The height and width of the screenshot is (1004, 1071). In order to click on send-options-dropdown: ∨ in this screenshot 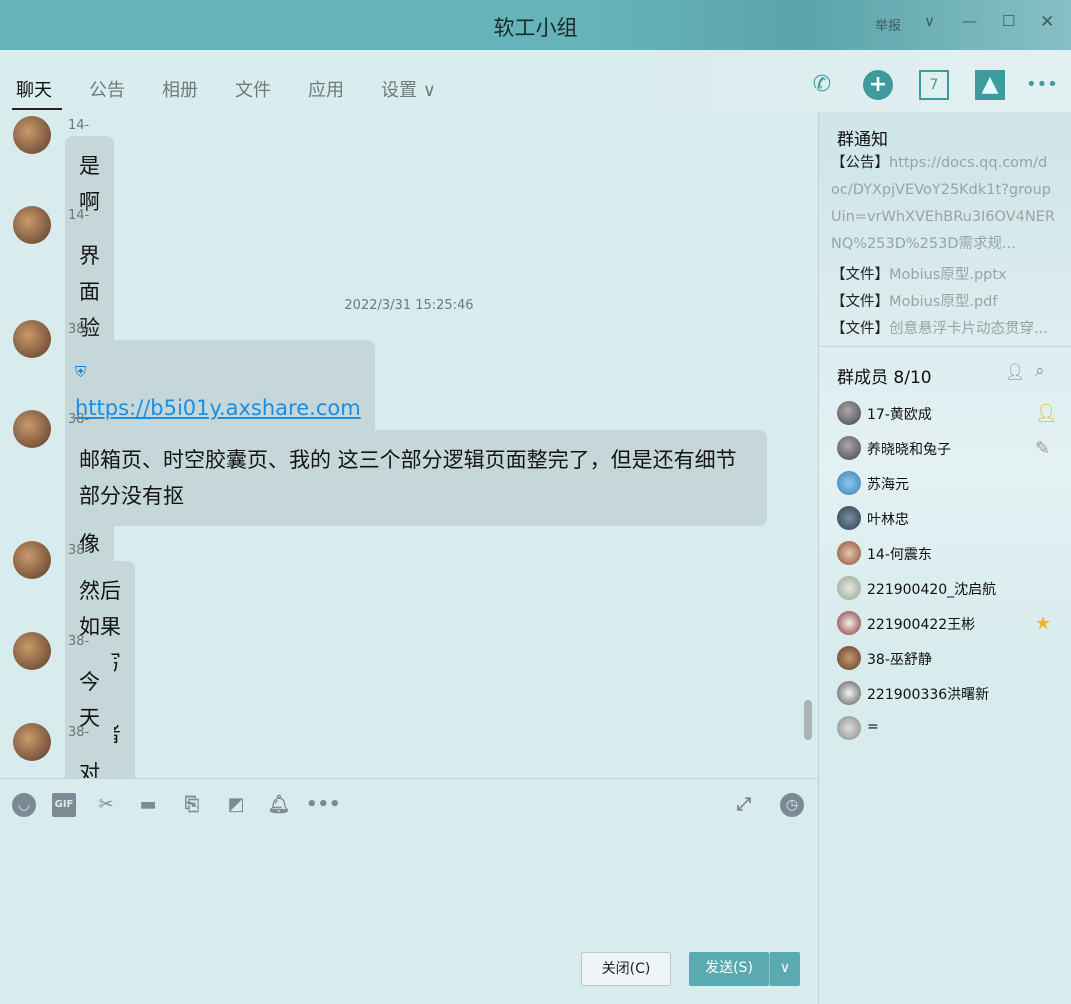, I will do `click(784, 969)`.